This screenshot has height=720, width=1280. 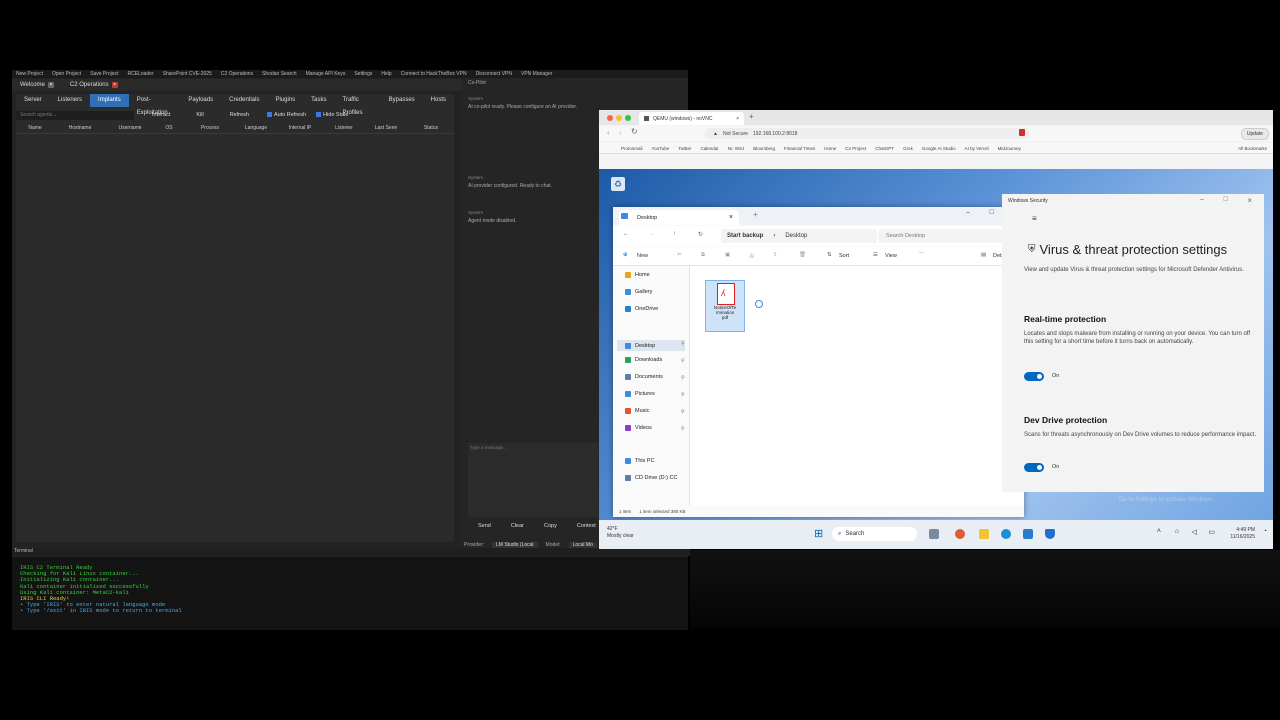 I want to click on c2-menu-item: Manage API Keys, so click(x=326, y=74).